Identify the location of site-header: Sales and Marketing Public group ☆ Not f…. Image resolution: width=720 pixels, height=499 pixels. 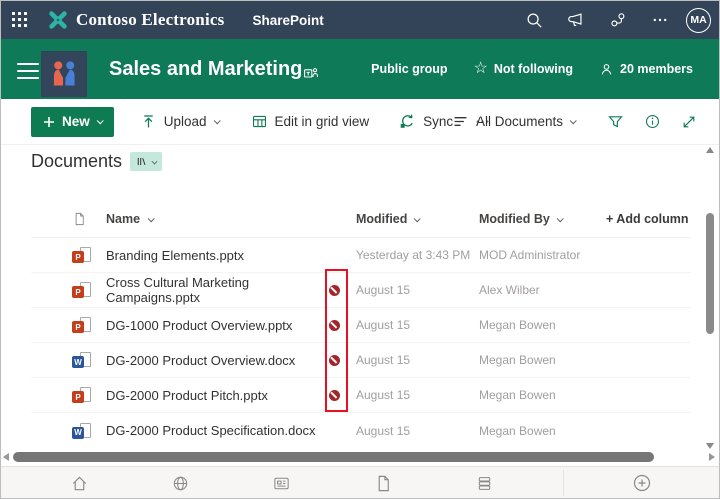
(360, 69).